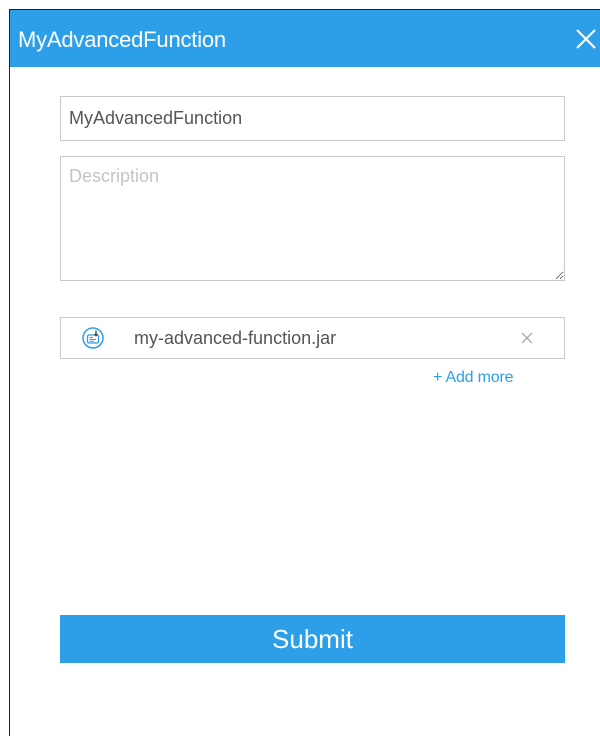  Describe the element at coordinates (93, 338) in the screenshot. I see `jar-file-icon` at that location.